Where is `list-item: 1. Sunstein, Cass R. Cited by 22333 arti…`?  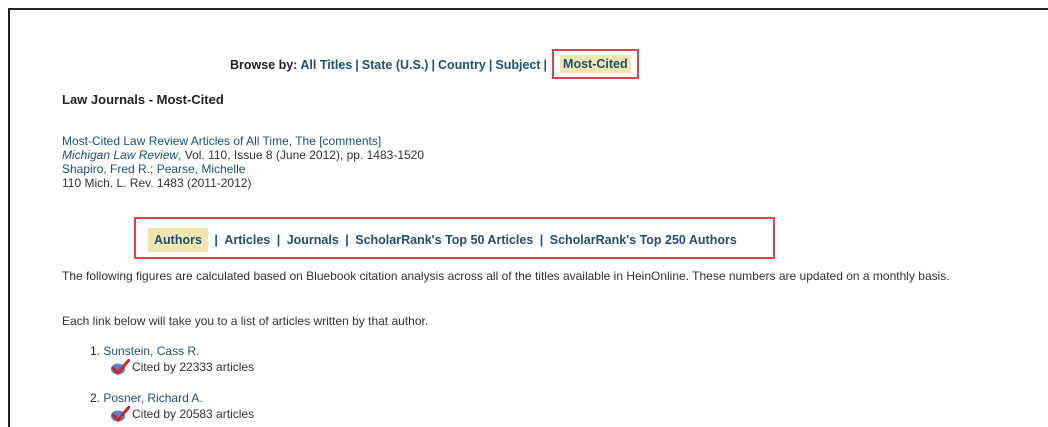
list-item: 1. Sunstein, Cass R. Cited by 22333 arti… is located at coordinates (172, 359).